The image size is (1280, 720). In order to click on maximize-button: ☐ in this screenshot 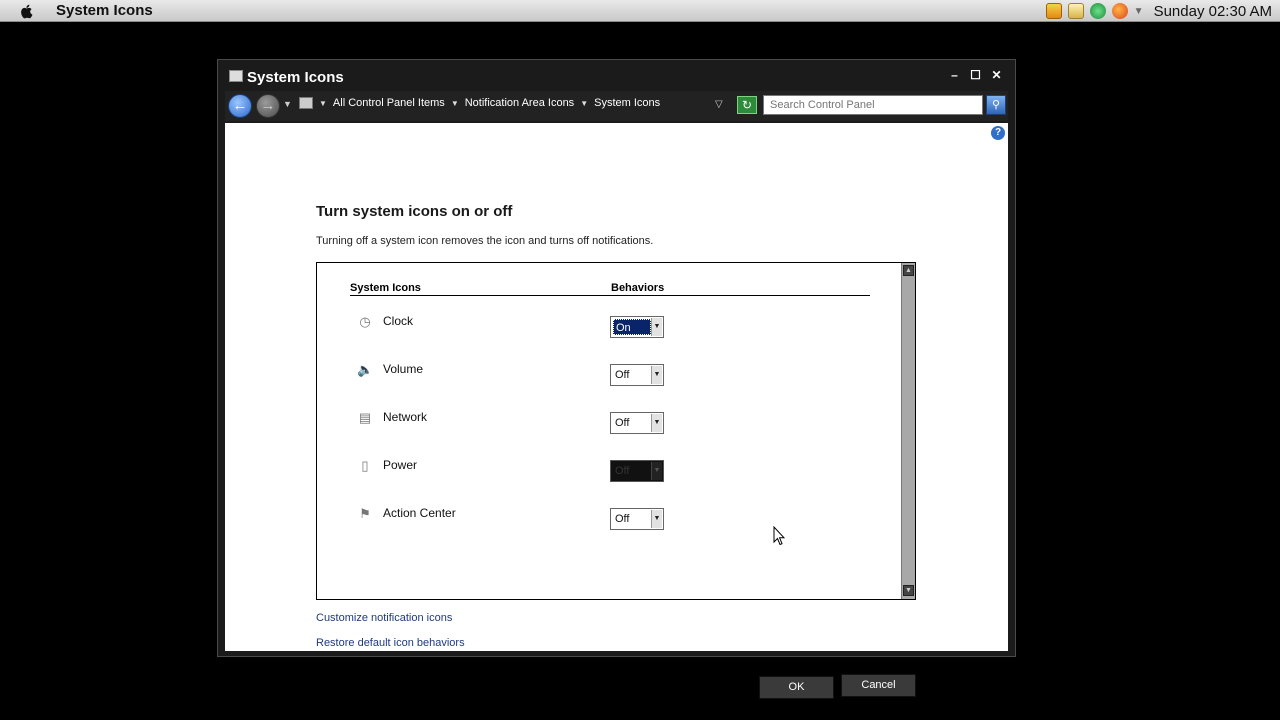, I will do `click(975, 75)`.